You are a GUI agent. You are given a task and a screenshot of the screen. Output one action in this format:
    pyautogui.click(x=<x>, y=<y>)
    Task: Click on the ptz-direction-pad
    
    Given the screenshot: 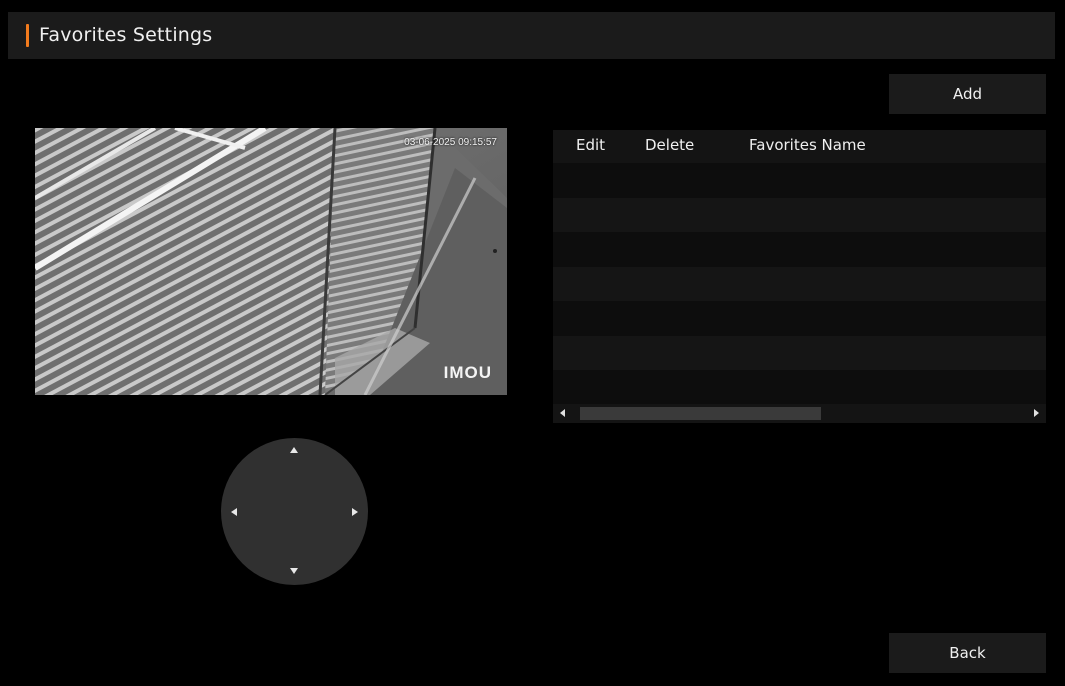 What is the action you would take?
    pyautogui.click(x=294, y=511)
    